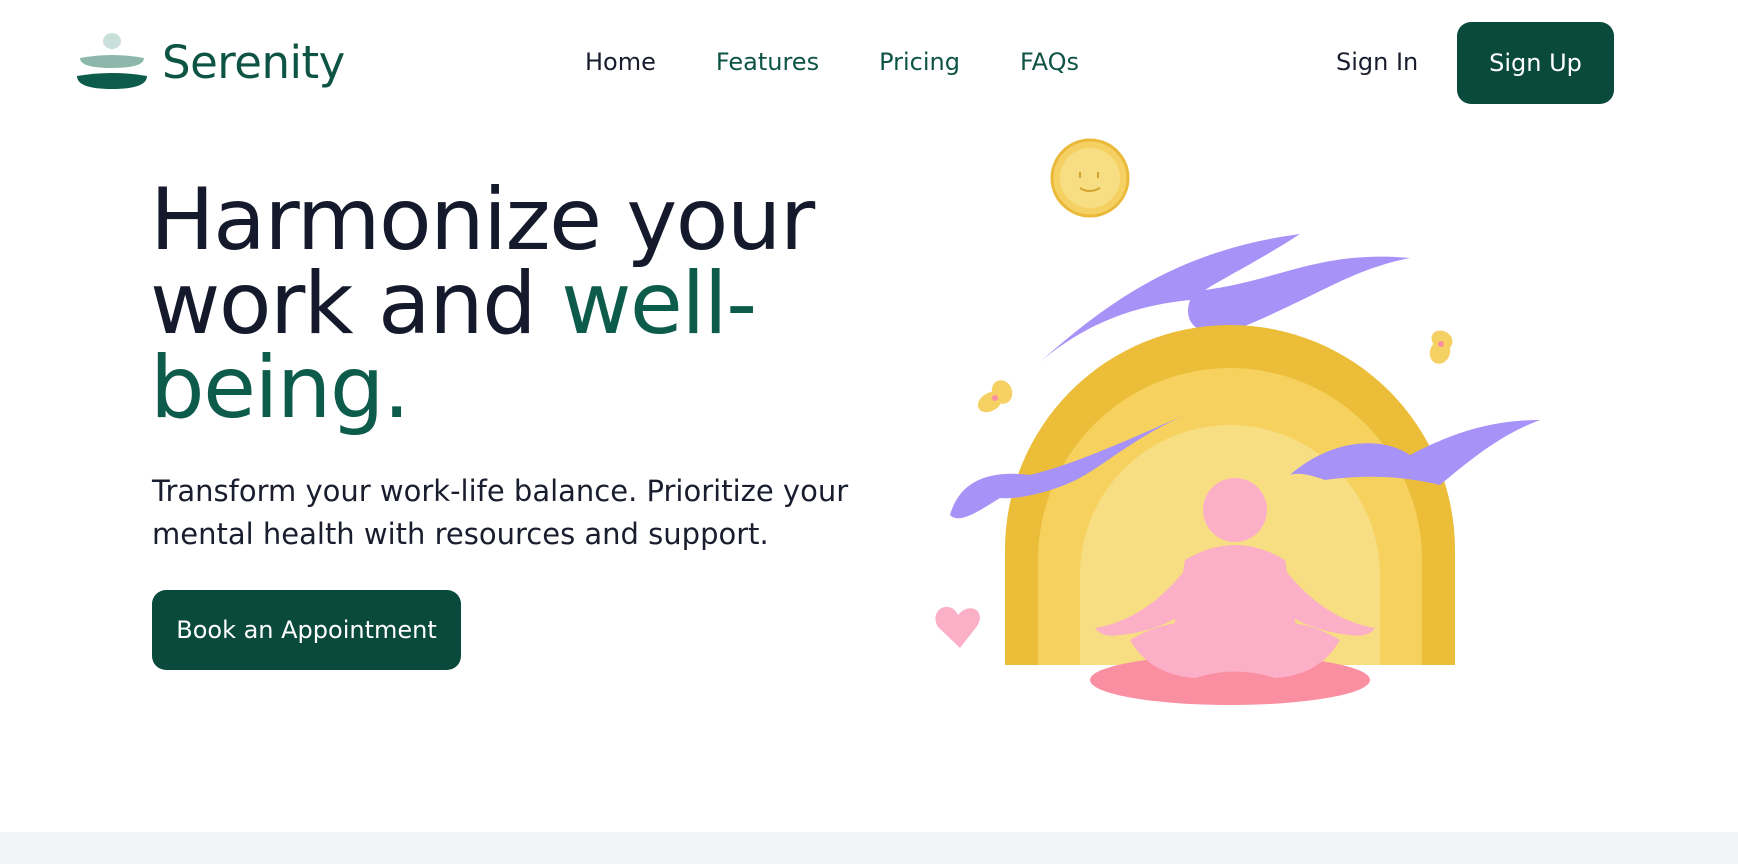  Describe the element at coordinates (253, 62) in the screenshot. I see `brand-name: Serenity` at that location.